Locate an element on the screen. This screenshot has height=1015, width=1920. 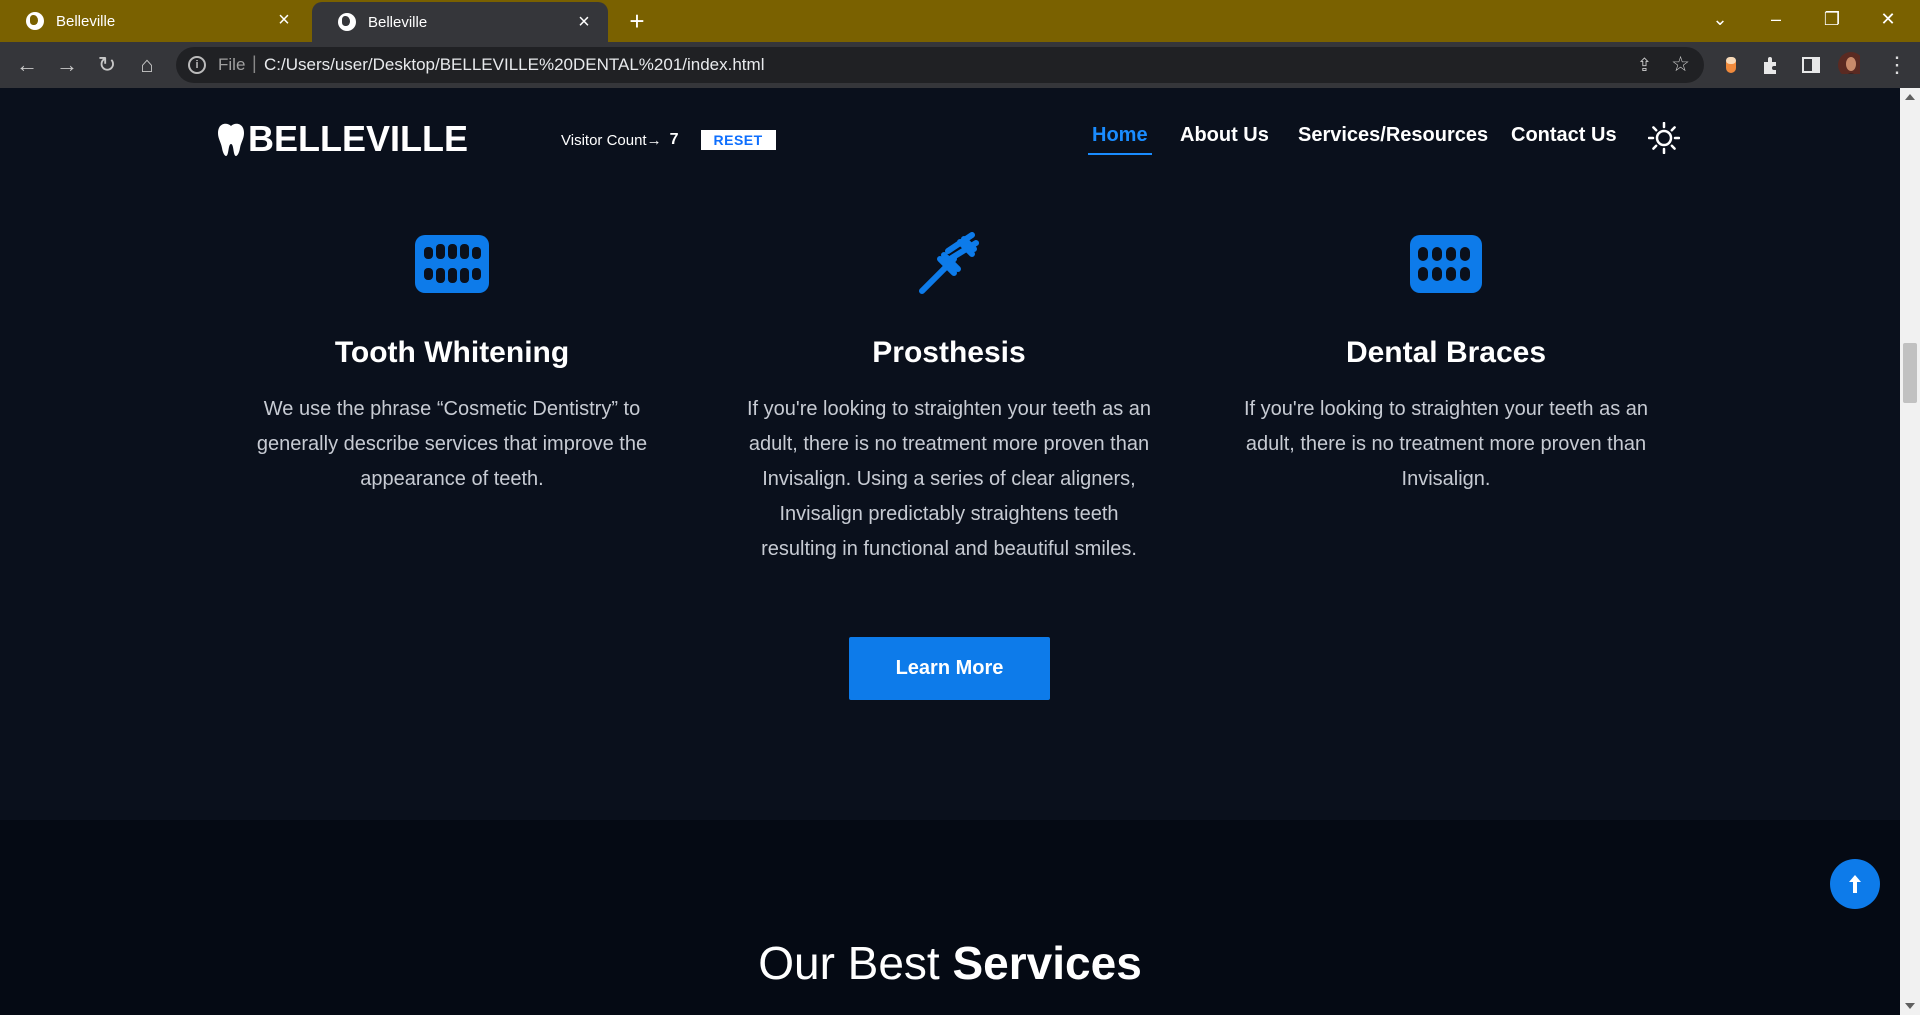
nav-home: Home is located at coordinates (1120, 139).